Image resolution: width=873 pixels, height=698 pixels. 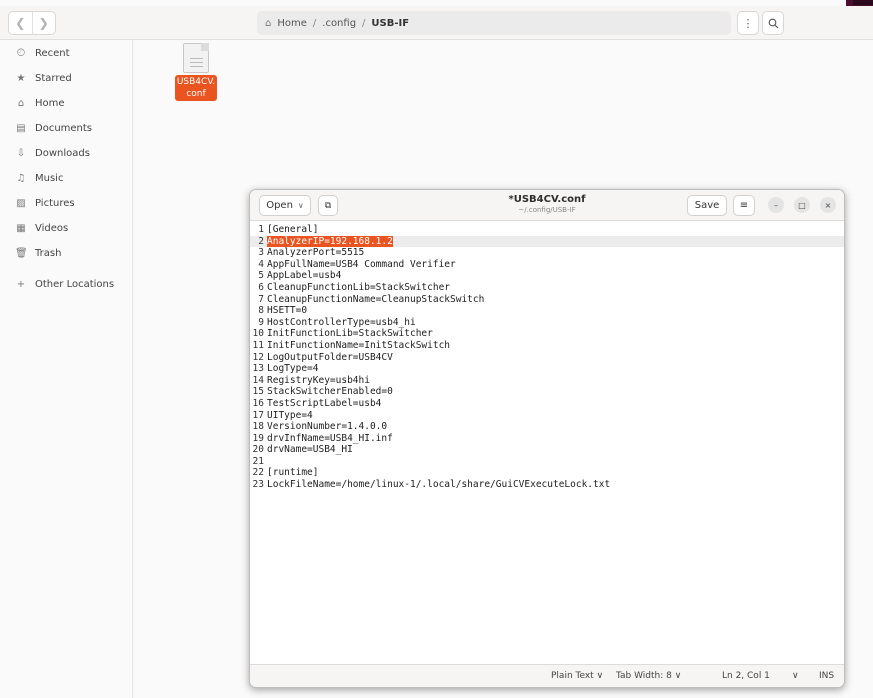 I want to click on sidebar-item-label: Downloads, so click(x=62, y=153).